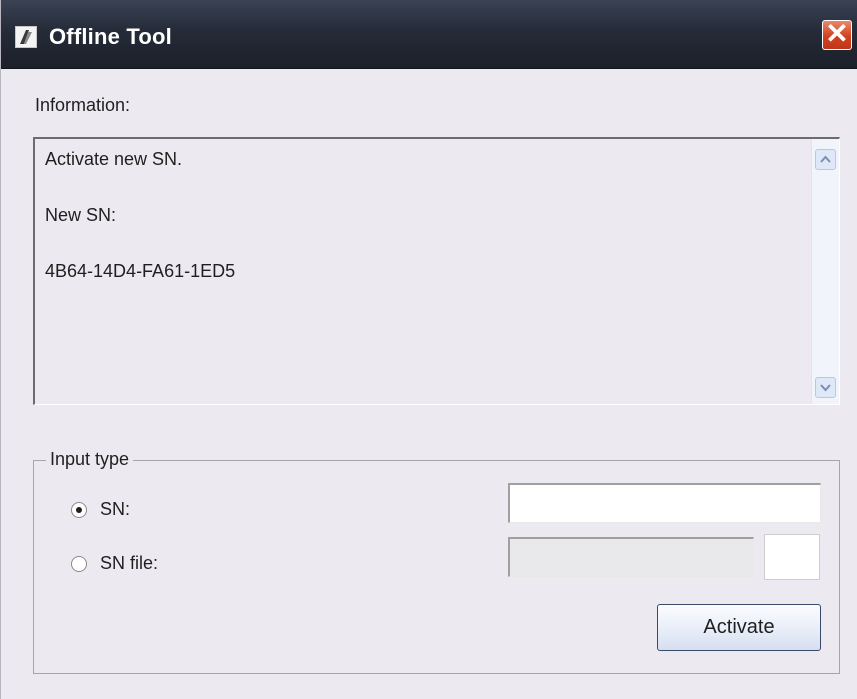  I want to click on information-label: Information:, so click(83, 105).